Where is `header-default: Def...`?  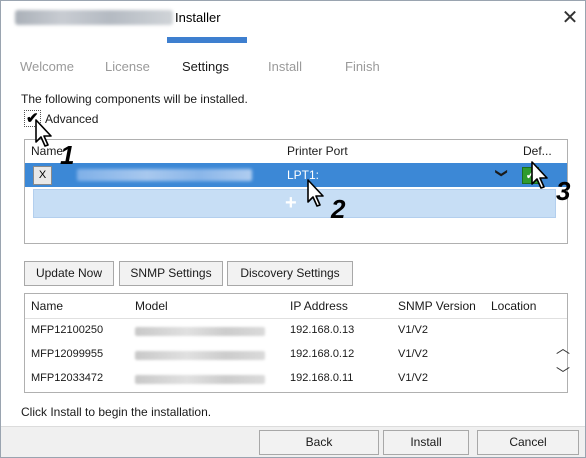 header-default: Def... is located at coordinates (537, 151).